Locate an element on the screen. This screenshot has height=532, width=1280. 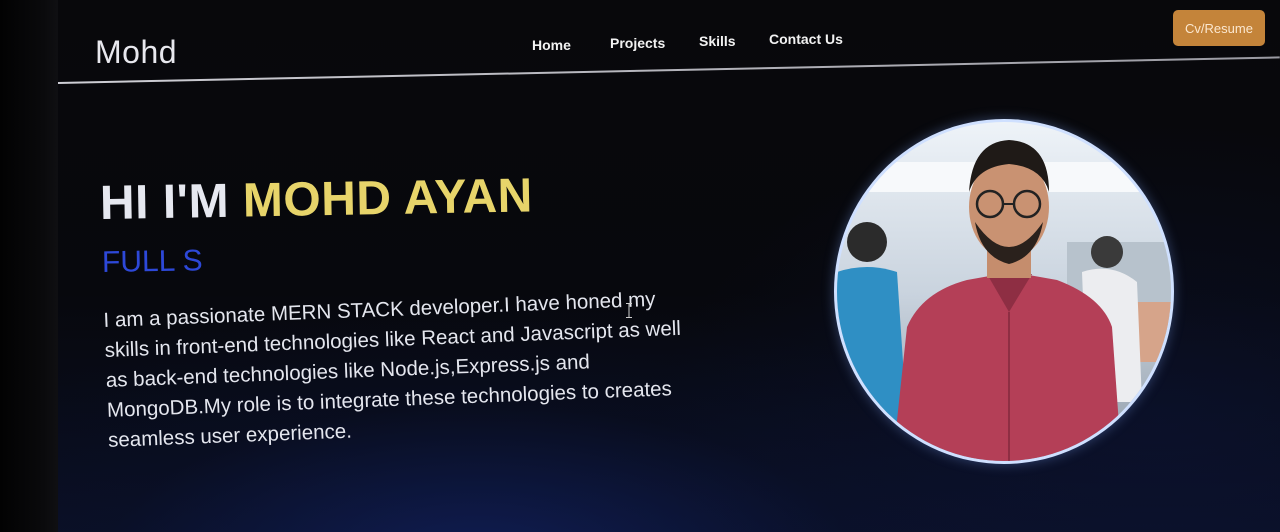
hero-title: HI I'M MOHD AYAN is located at coordinates (317, 199).